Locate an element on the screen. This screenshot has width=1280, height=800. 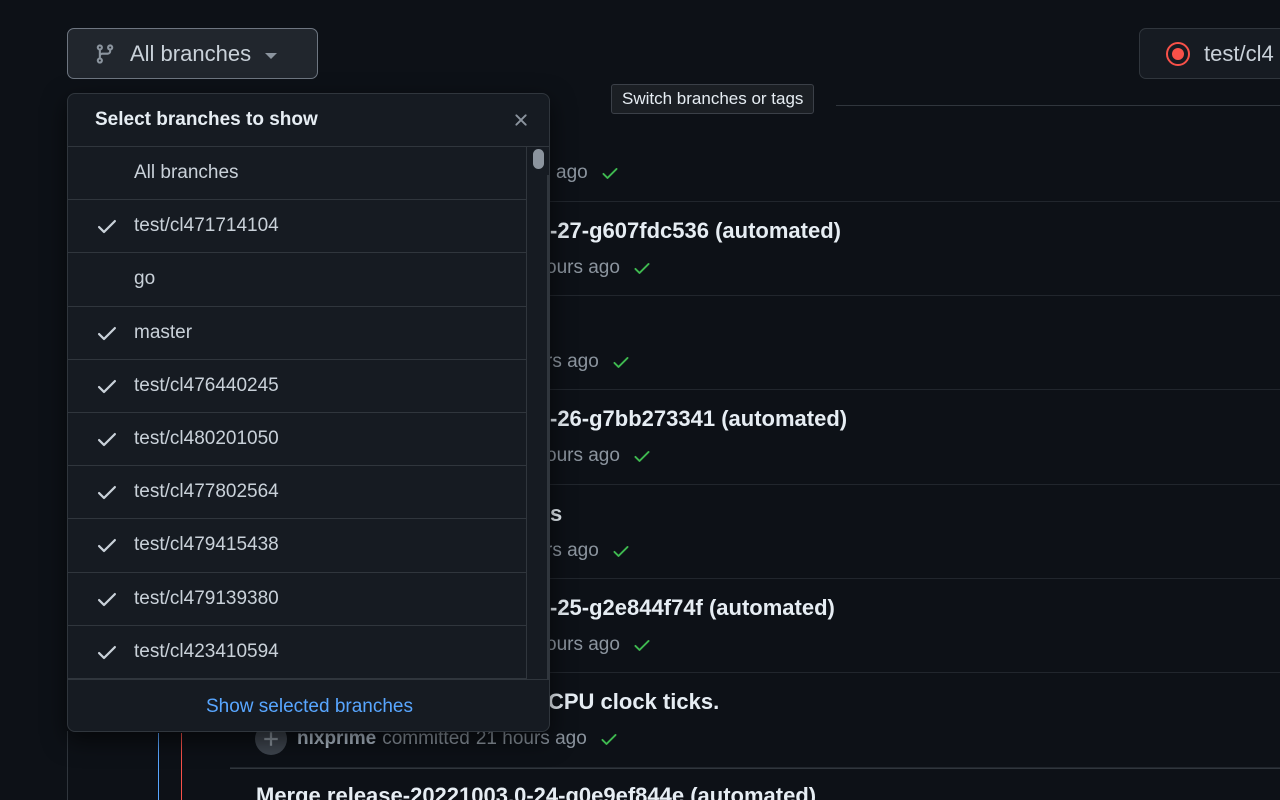
branch-option: test/cl480201050 is located at coordinates (297, 440).